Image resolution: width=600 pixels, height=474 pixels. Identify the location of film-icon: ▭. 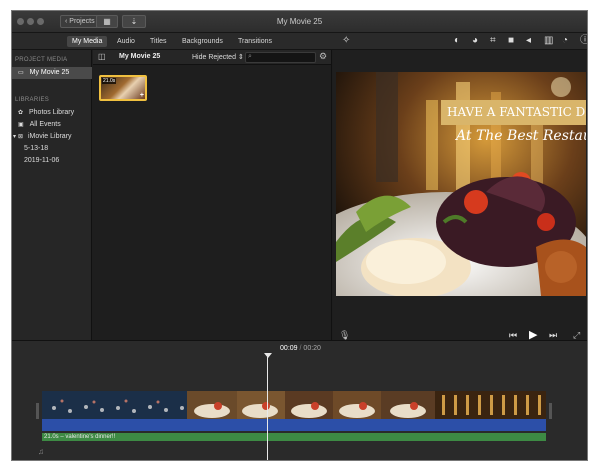
(21, 73).